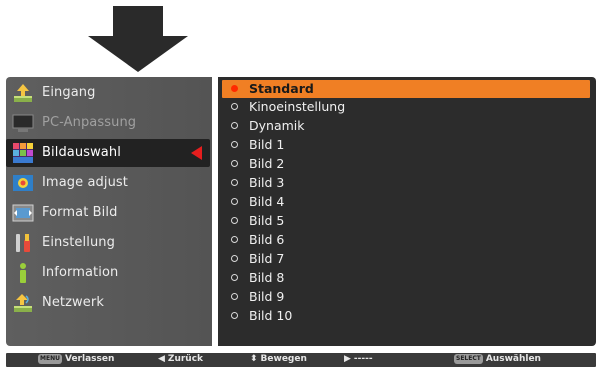  I want to click on left-arrow-icon: ◀, so click(161, 359).